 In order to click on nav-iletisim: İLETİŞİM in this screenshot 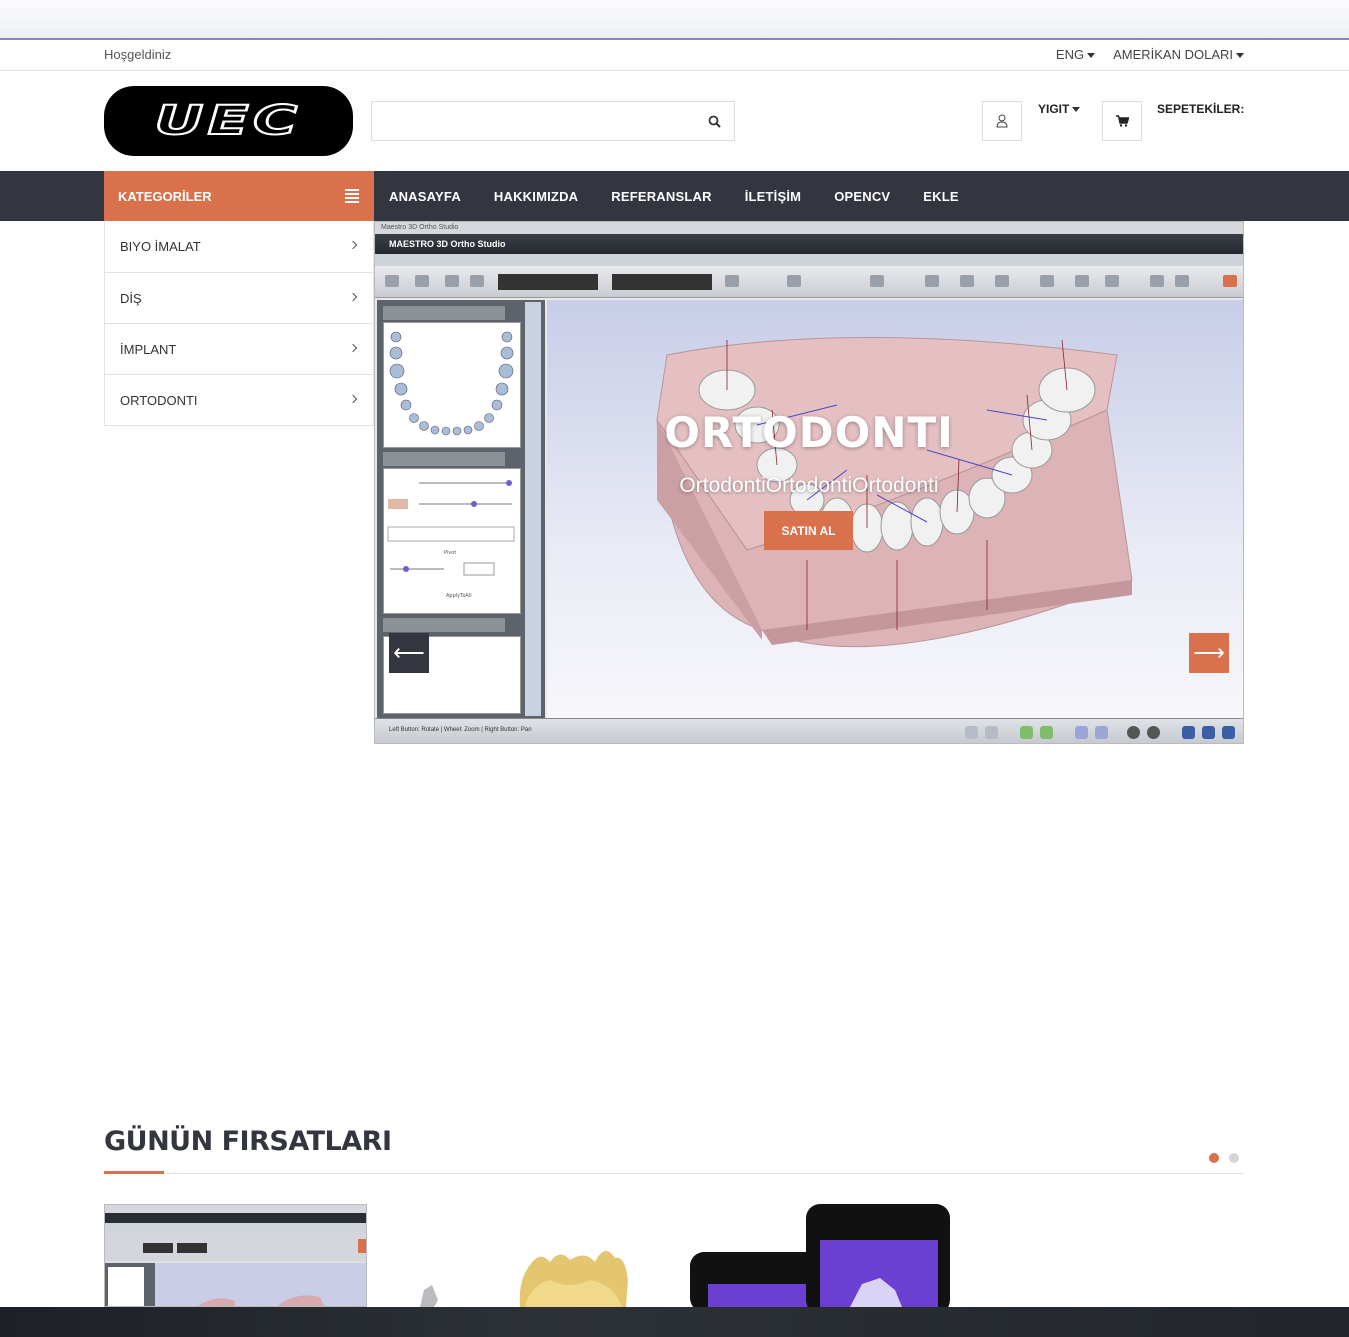, I will do `click(773, 196)`.